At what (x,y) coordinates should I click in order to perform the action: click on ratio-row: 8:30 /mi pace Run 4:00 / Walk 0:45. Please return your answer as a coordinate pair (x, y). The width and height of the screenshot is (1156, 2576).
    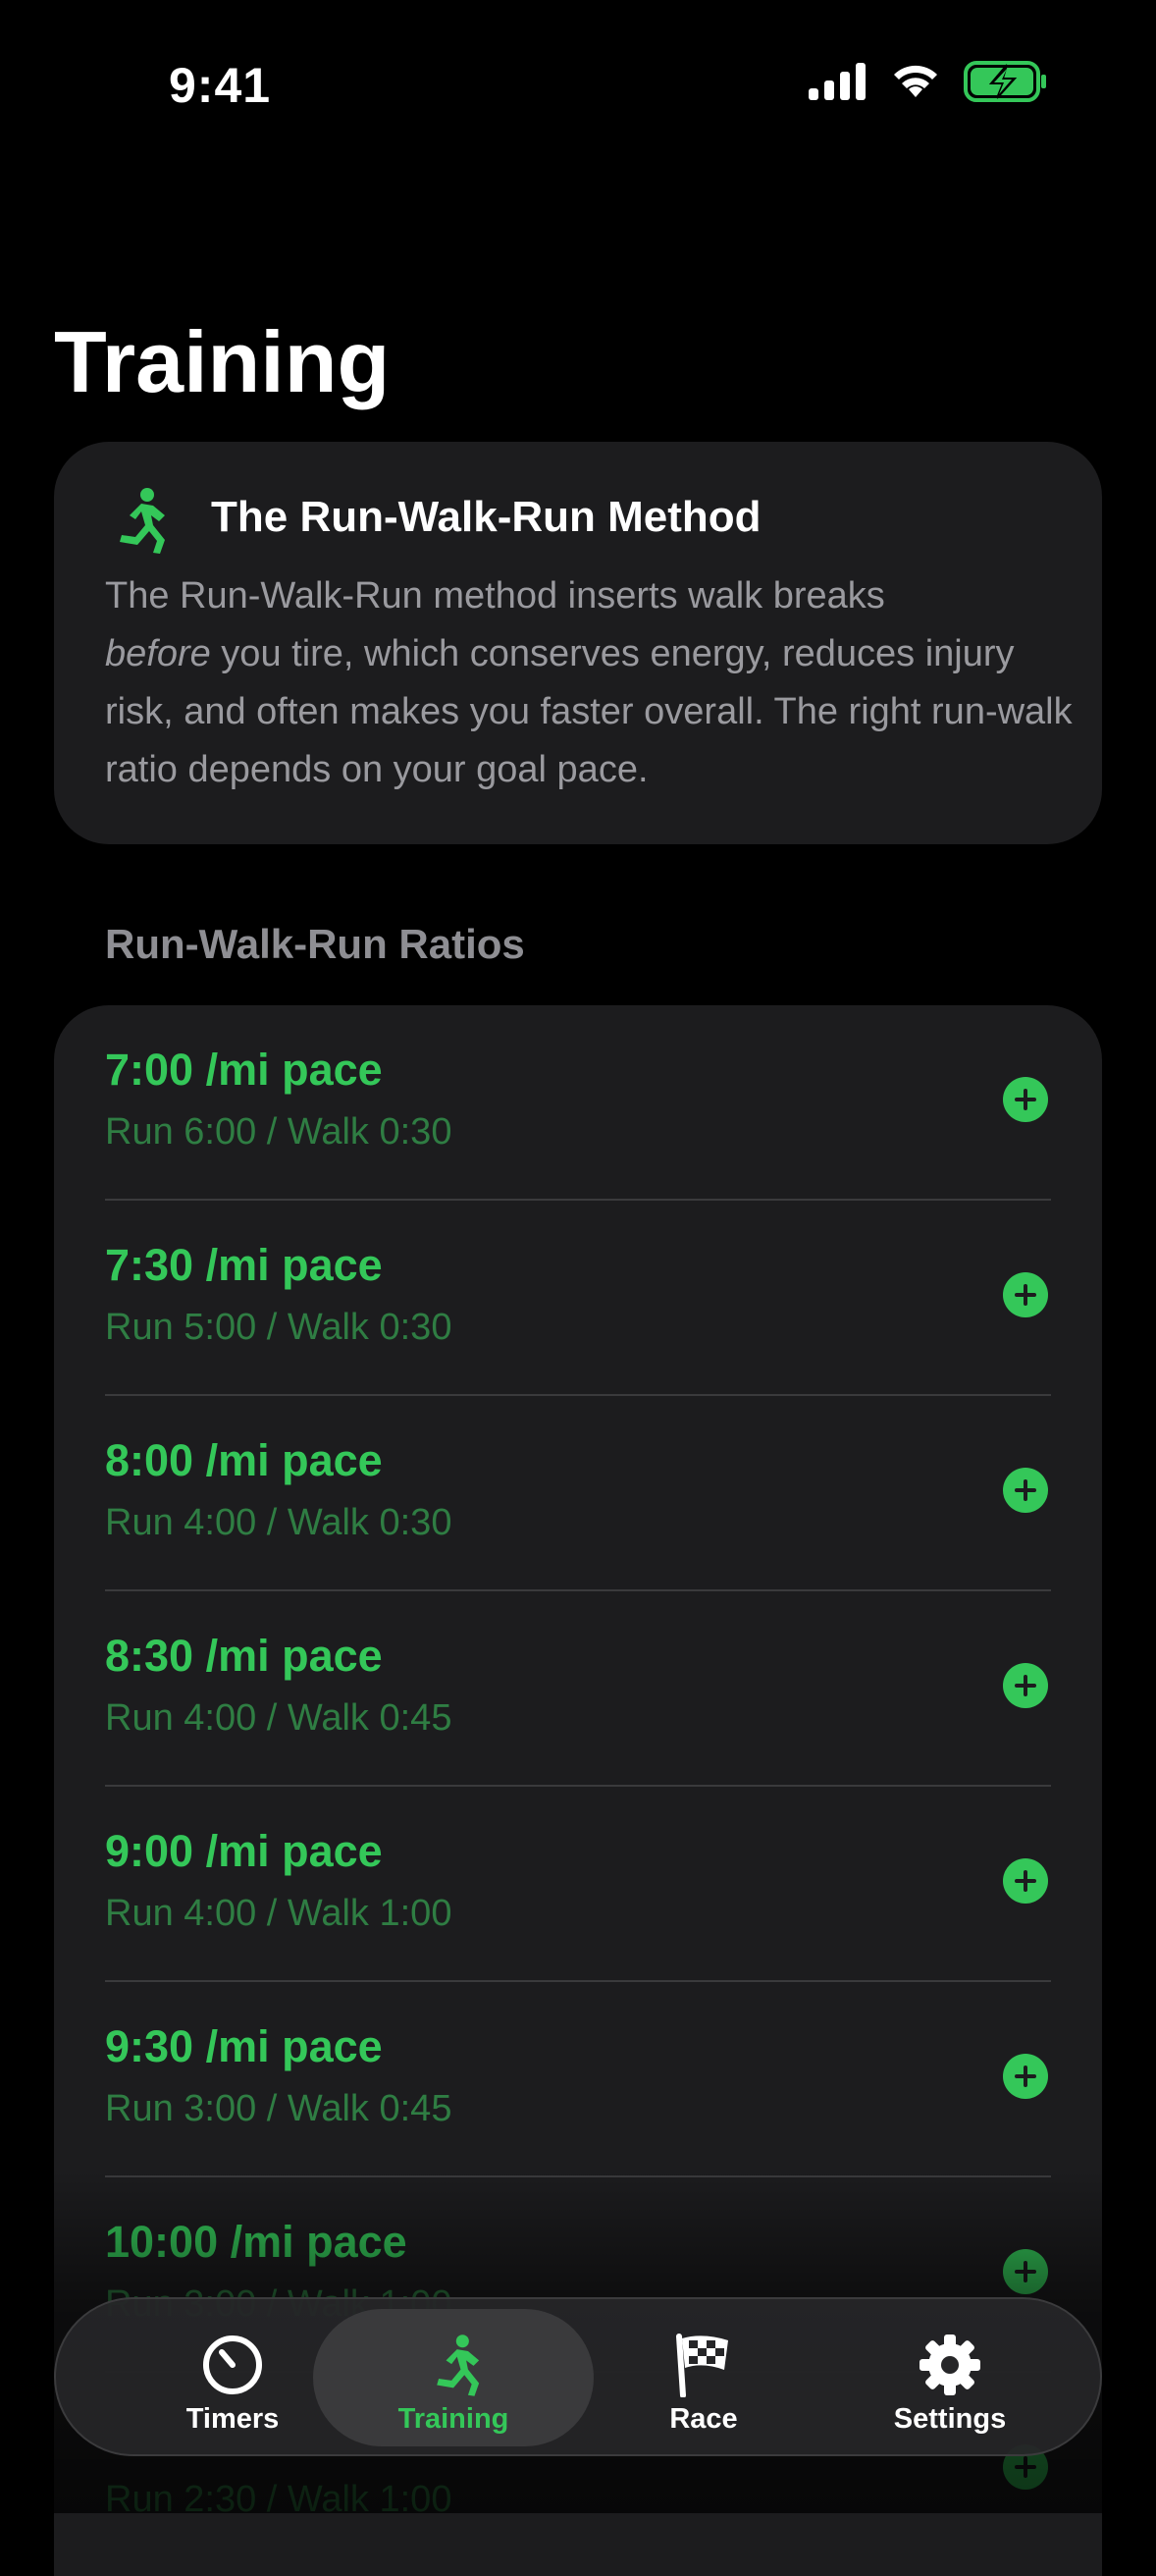
    Looking at the image, I should click on (578, 1689).